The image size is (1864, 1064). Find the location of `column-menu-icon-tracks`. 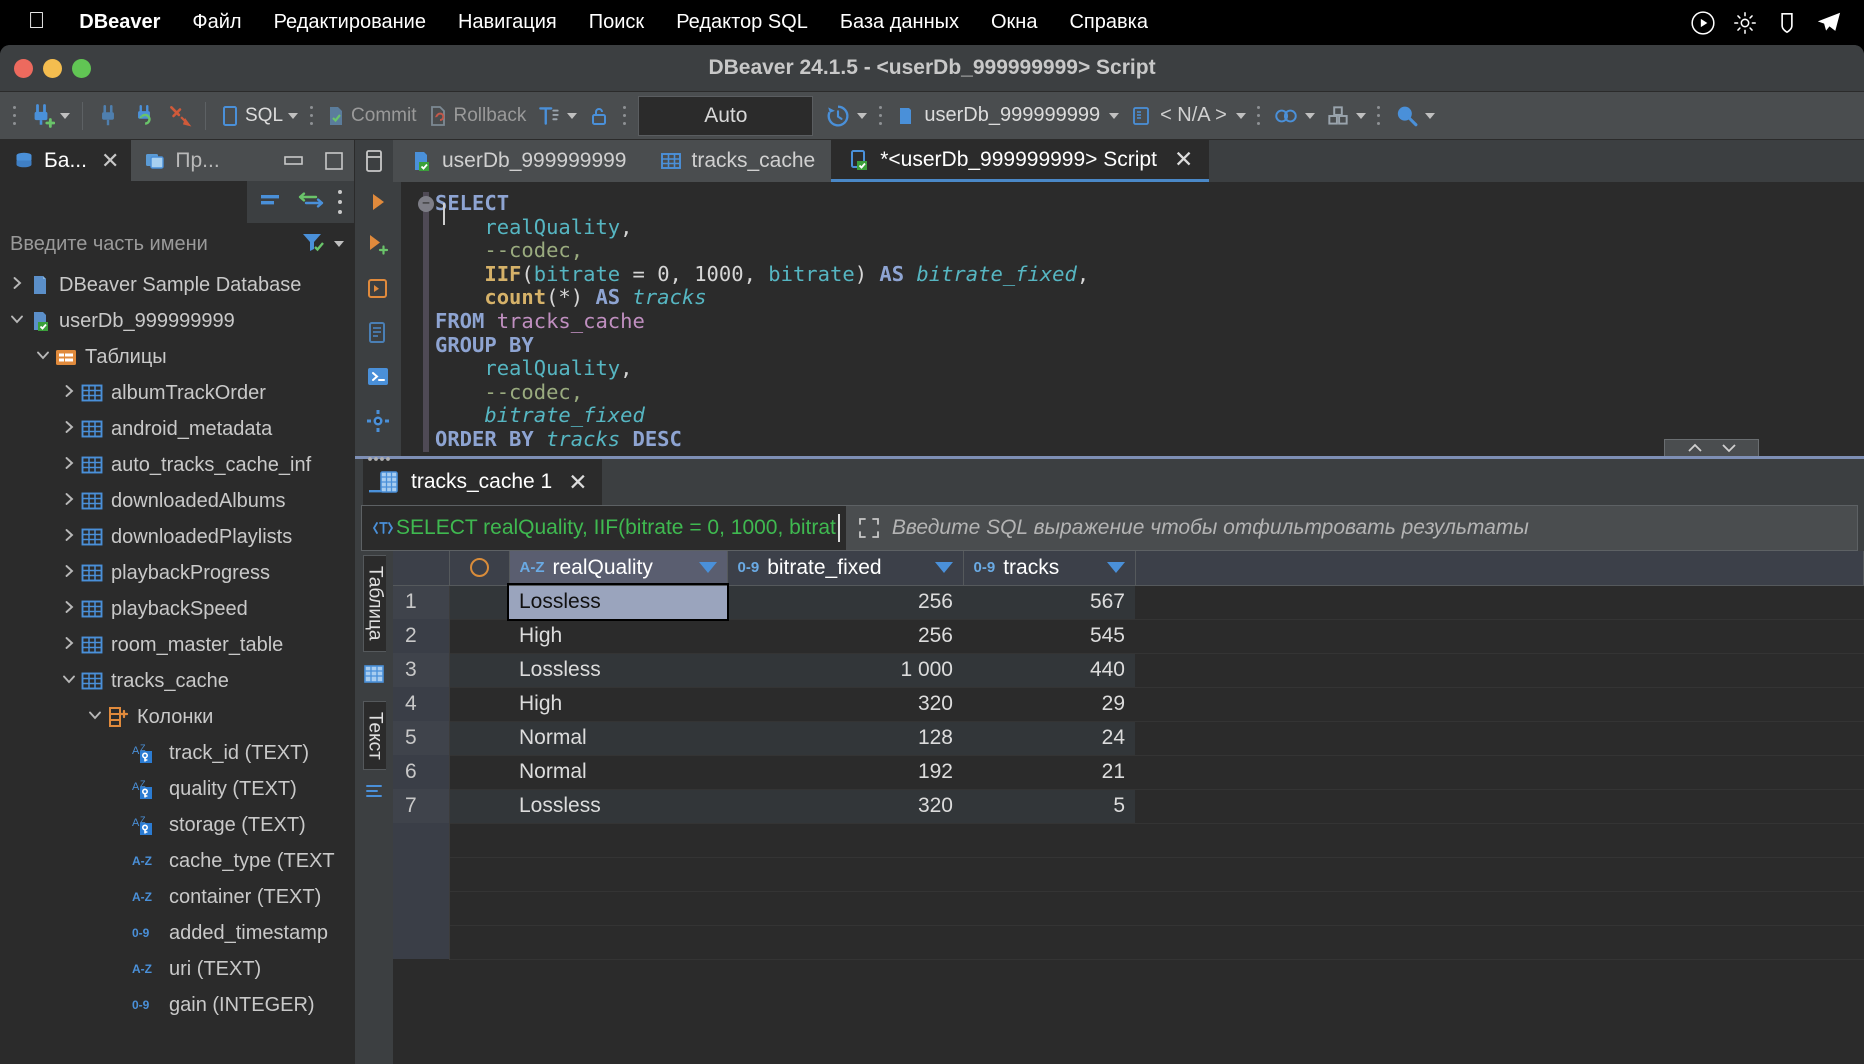

column-menu-icon-tracks is located at coordinates (1115, 568).